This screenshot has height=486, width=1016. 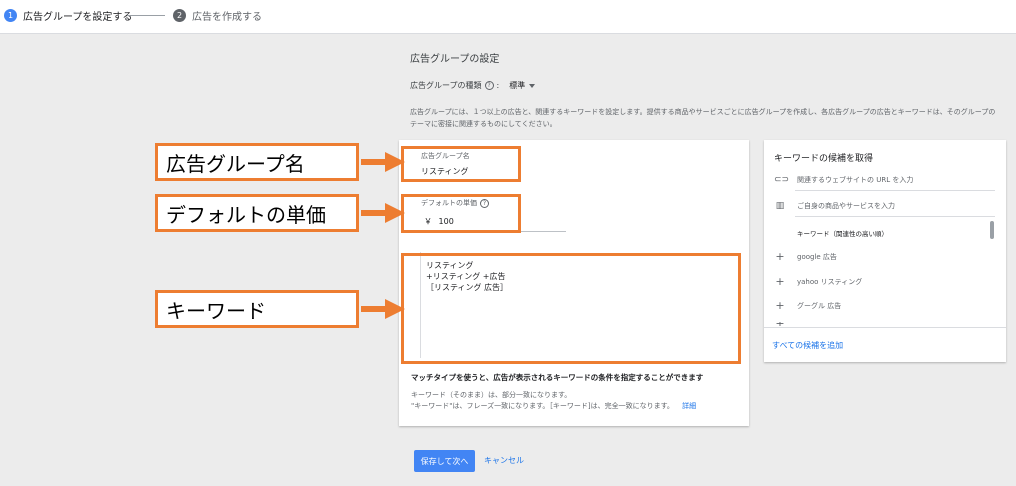 What do you see at coordinates (498, 85) in the screenshot?
I see `colon: :` at bounding box center [498, 85].